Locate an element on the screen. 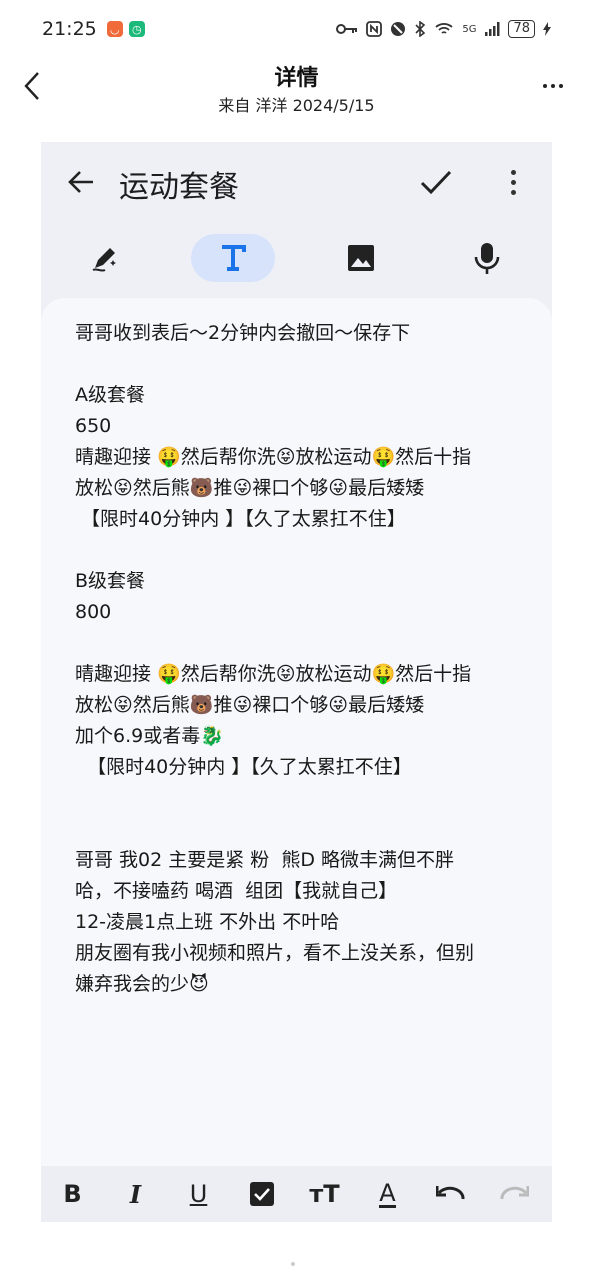 The height and width of the screenshot is (1280, 593). detail-header: 详情 来自 洋洋 2024/5/15 is located at coordinates (296, 89).